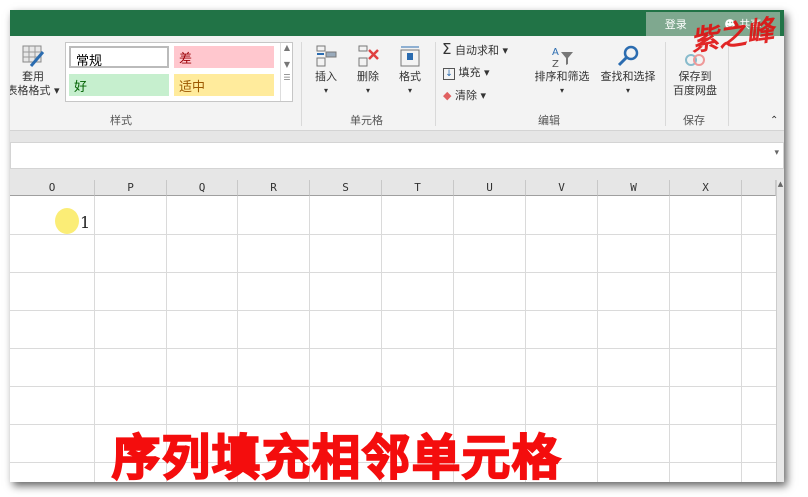  What do you see at coordinates (447, 95) in the screenshot?
I see `eraser-icon: ◆` at bounding box center [447, 95].